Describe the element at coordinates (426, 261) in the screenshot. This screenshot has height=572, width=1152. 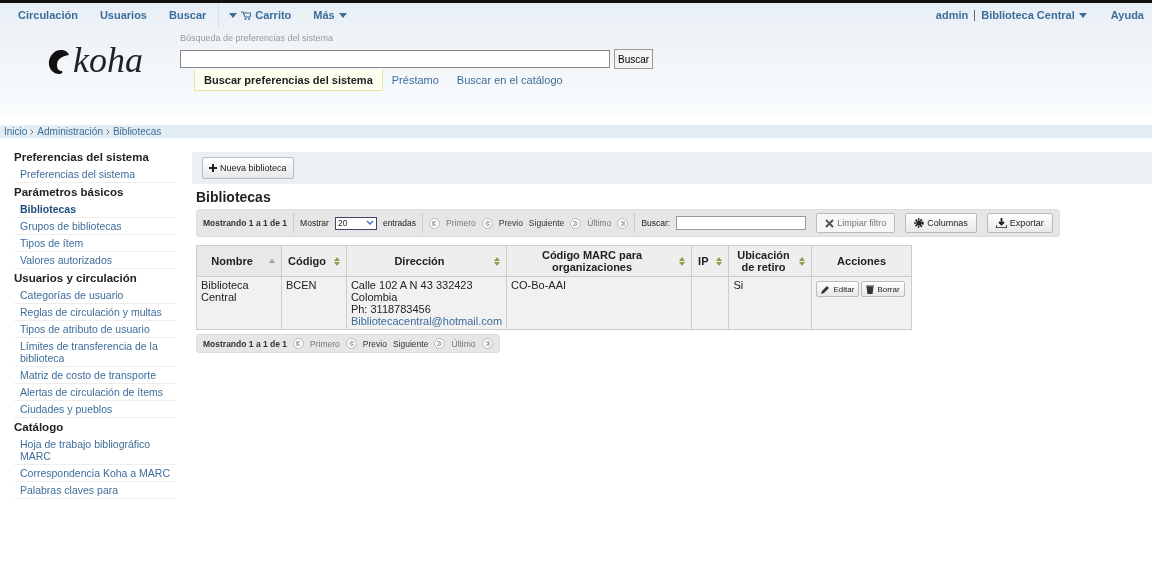
I see `column-header: Dirección` at that location.